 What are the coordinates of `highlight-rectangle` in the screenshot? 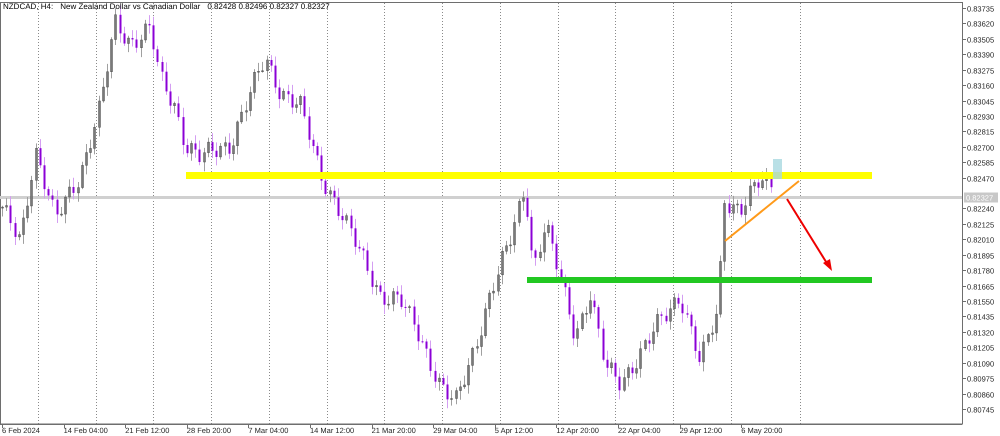 It's located at (777, 169).